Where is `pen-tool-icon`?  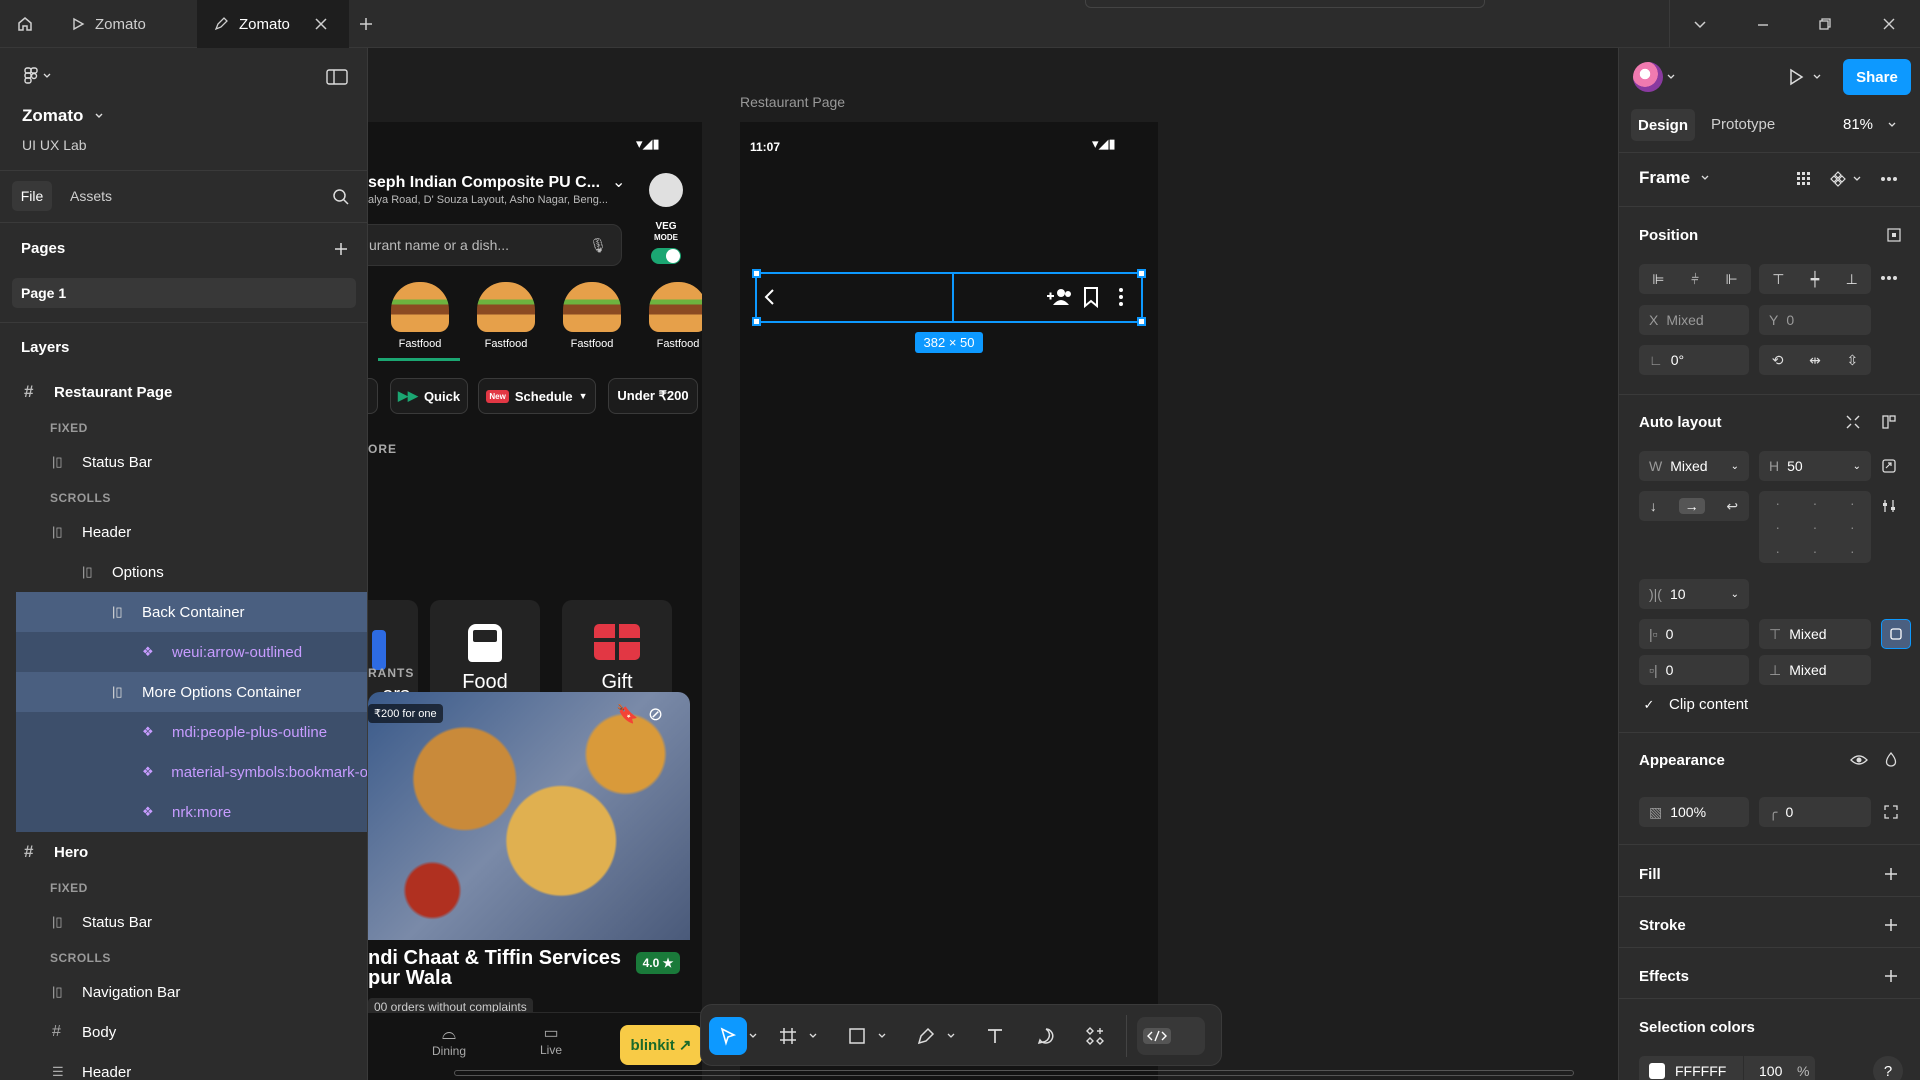 pen-tool-icon is located at coordinates (926, 1036).